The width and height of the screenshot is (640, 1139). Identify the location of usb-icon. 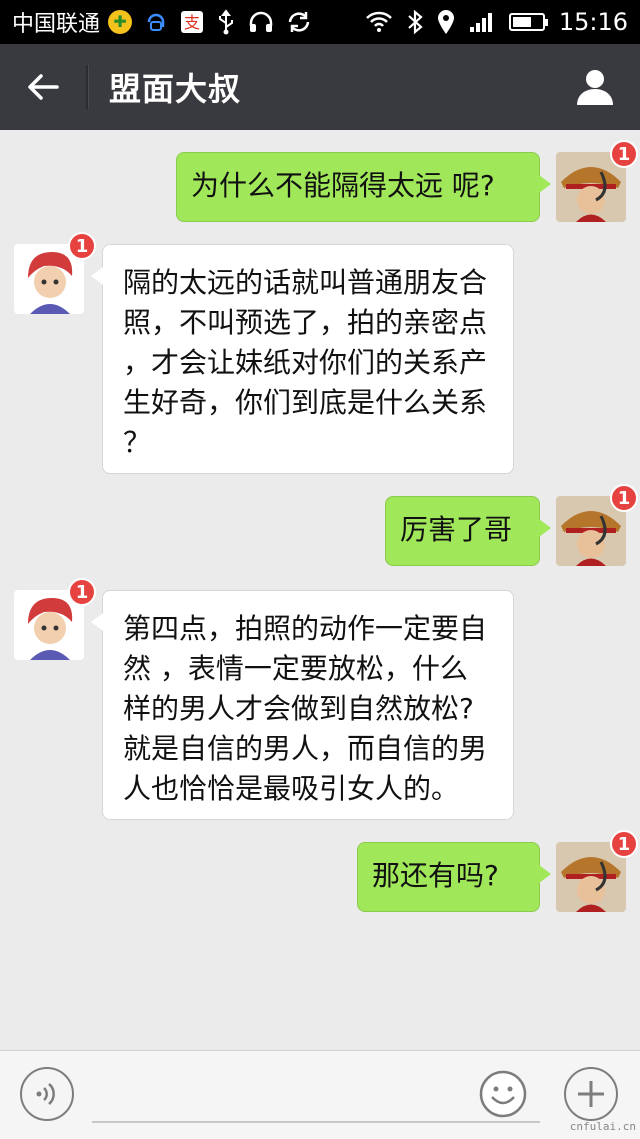
(226, 22).